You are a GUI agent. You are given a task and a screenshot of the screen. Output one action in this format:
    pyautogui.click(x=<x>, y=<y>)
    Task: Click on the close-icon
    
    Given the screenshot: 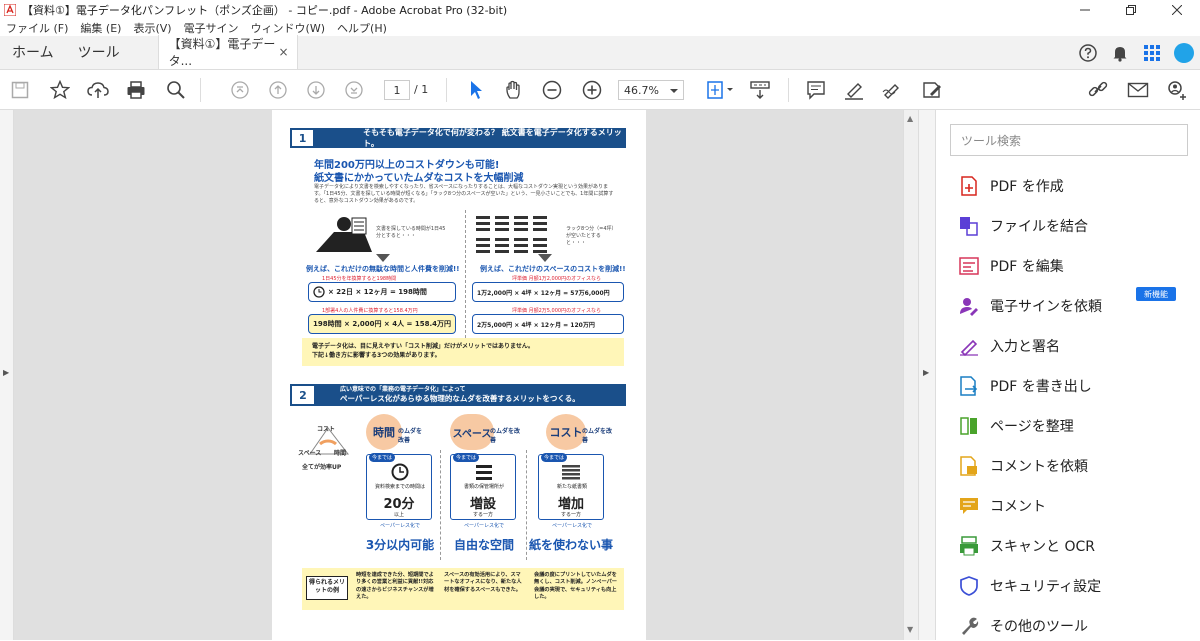 What is the action you would take?
    pyautogui.click(x=1177, y=10)
    